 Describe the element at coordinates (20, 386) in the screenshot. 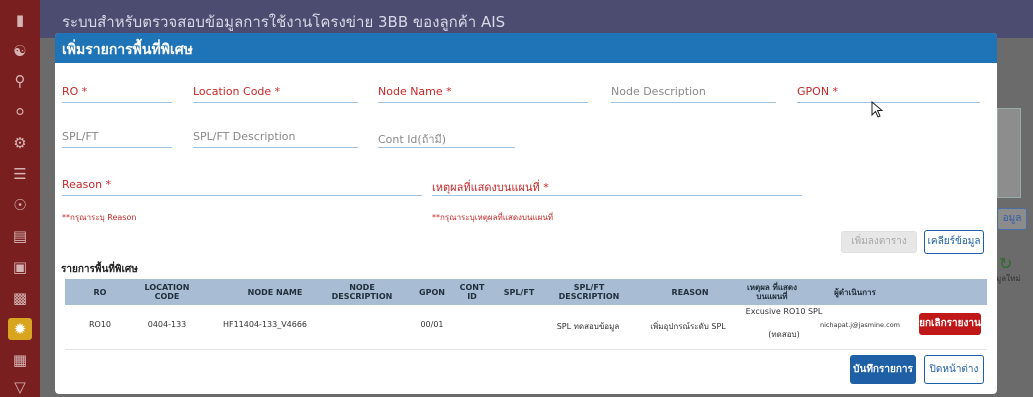

I see `chevron-down-icon: ▽` at that location.